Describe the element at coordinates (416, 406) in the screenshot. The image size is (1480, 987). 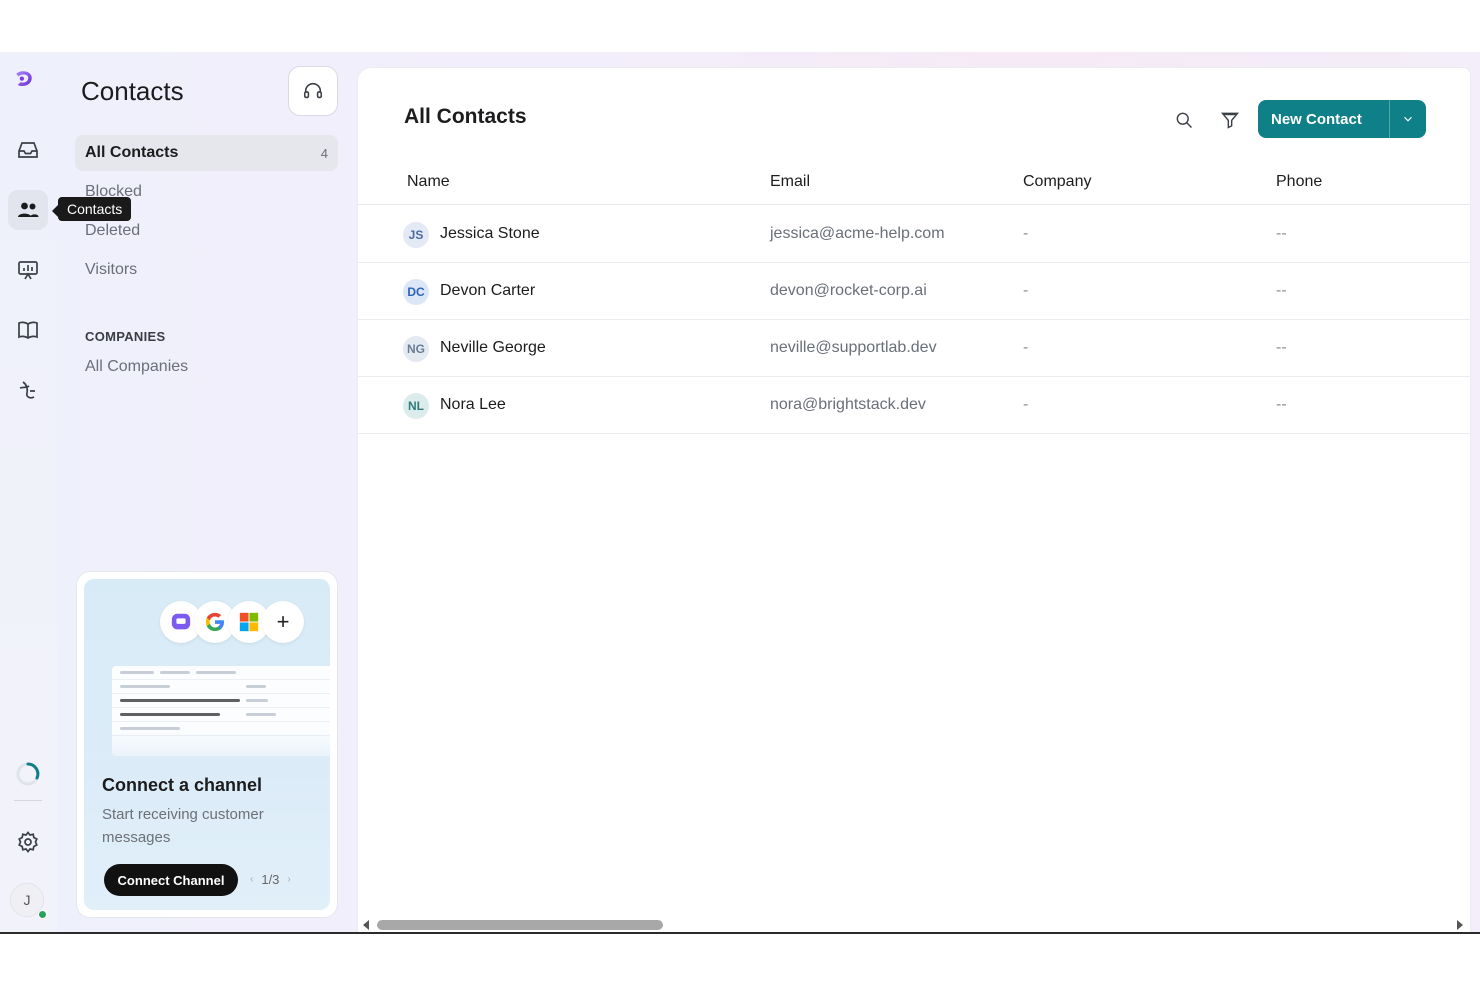
I see `contact-avatar: NL` at that location.